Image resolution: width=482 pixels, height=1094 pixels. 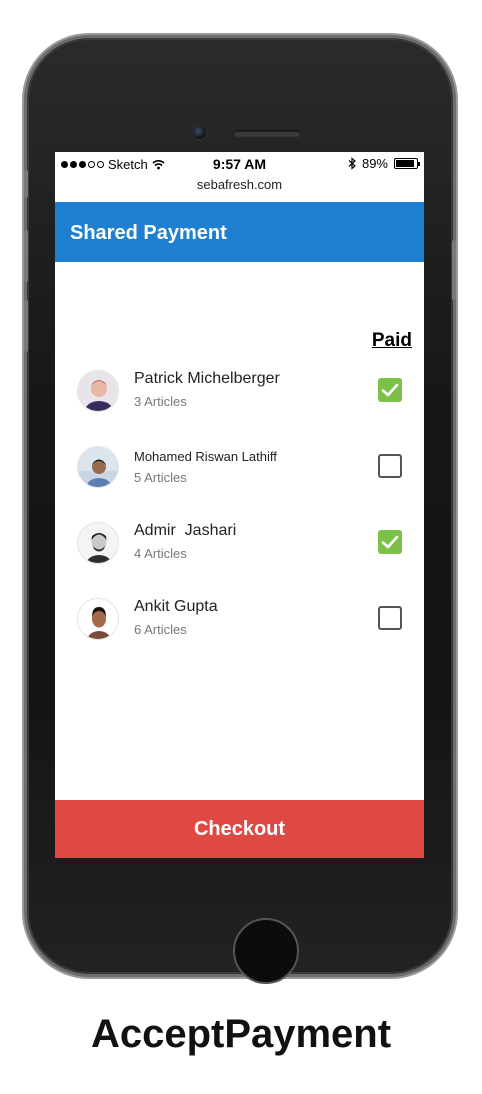 I want to click on power-button, so click(x=454, y=270).